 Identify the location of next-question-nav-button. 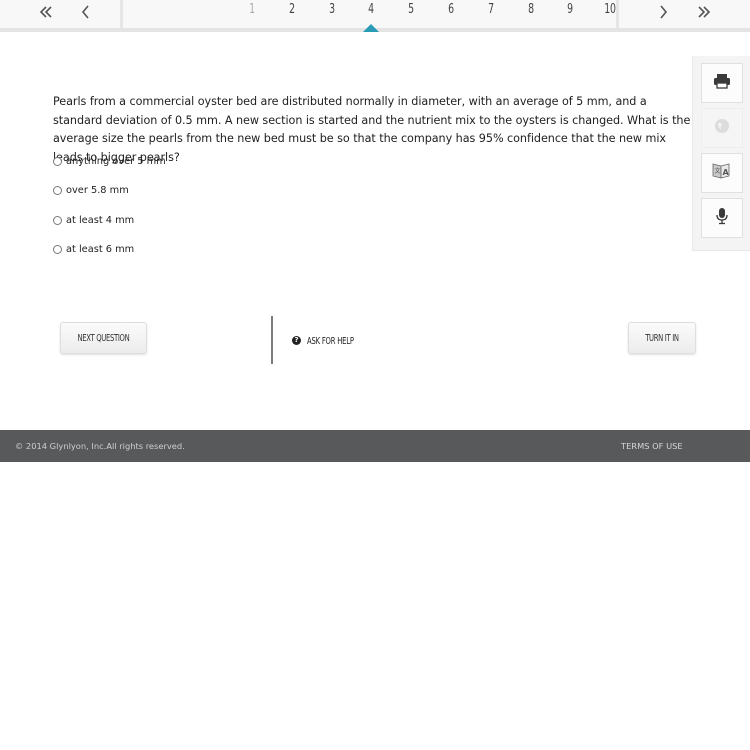
(663, 12).